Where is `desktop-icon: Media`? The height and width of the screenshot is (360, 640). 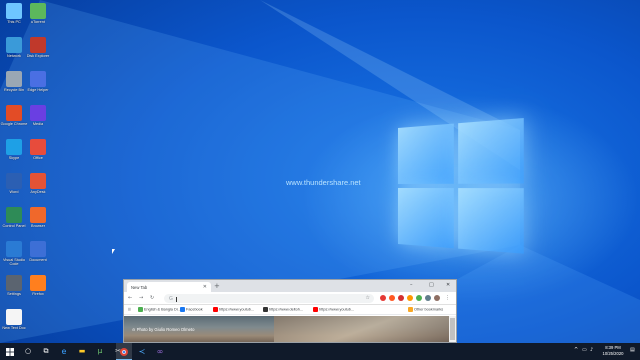
desktop-icon: Media is located at coordinates (38, 115).